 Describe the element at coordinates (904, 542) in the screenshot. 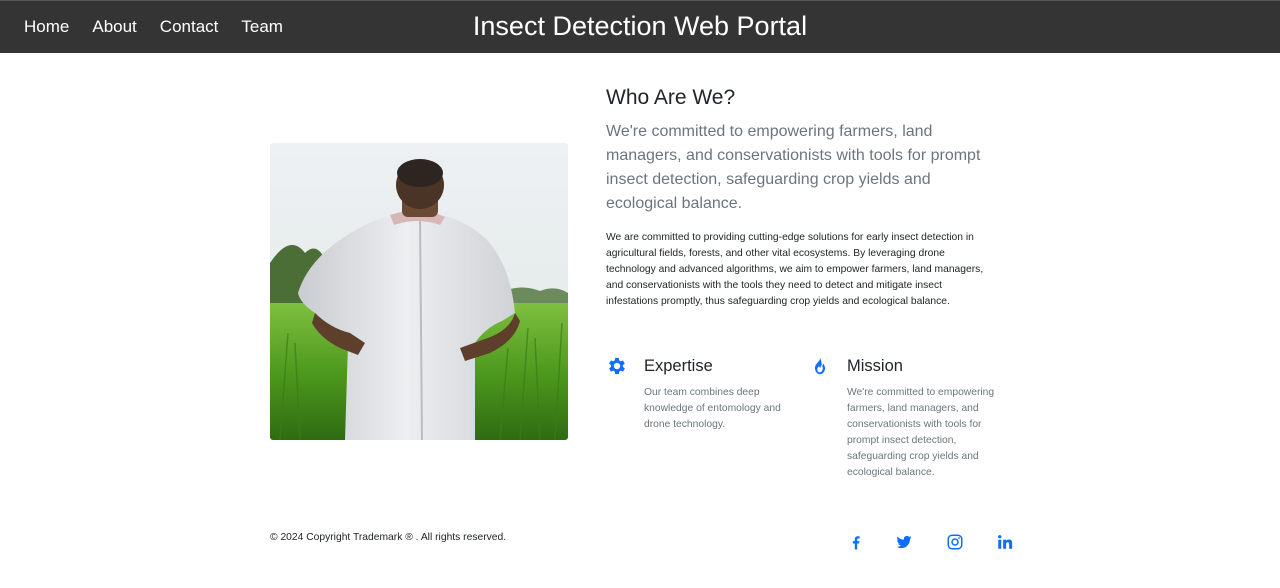

I see `twitter-icon` at that location.